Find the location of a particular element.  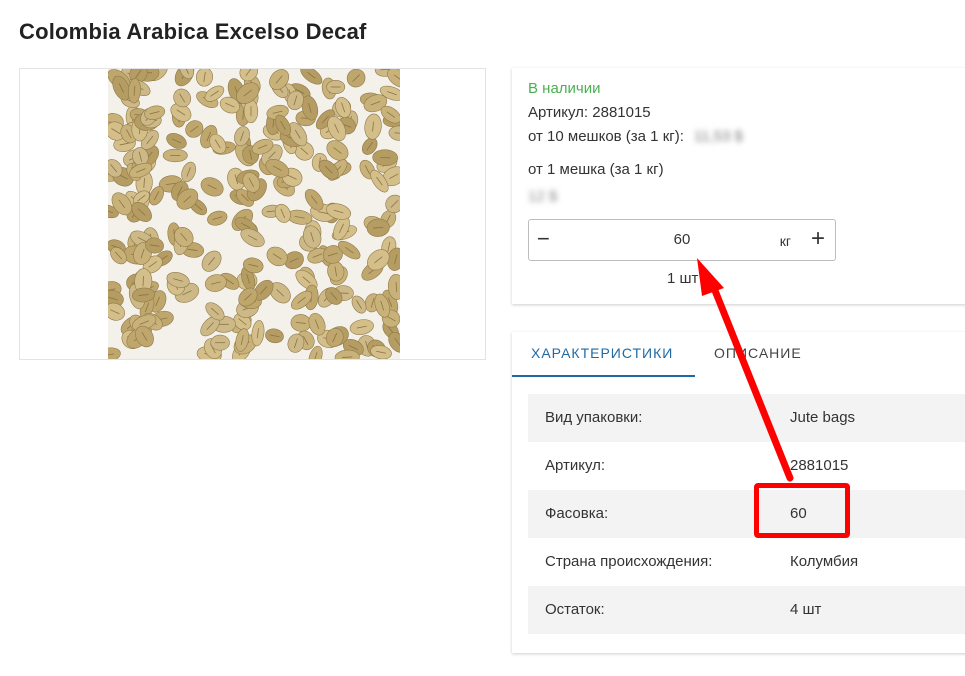

arrow-icon is located at coordinates (745, 370).